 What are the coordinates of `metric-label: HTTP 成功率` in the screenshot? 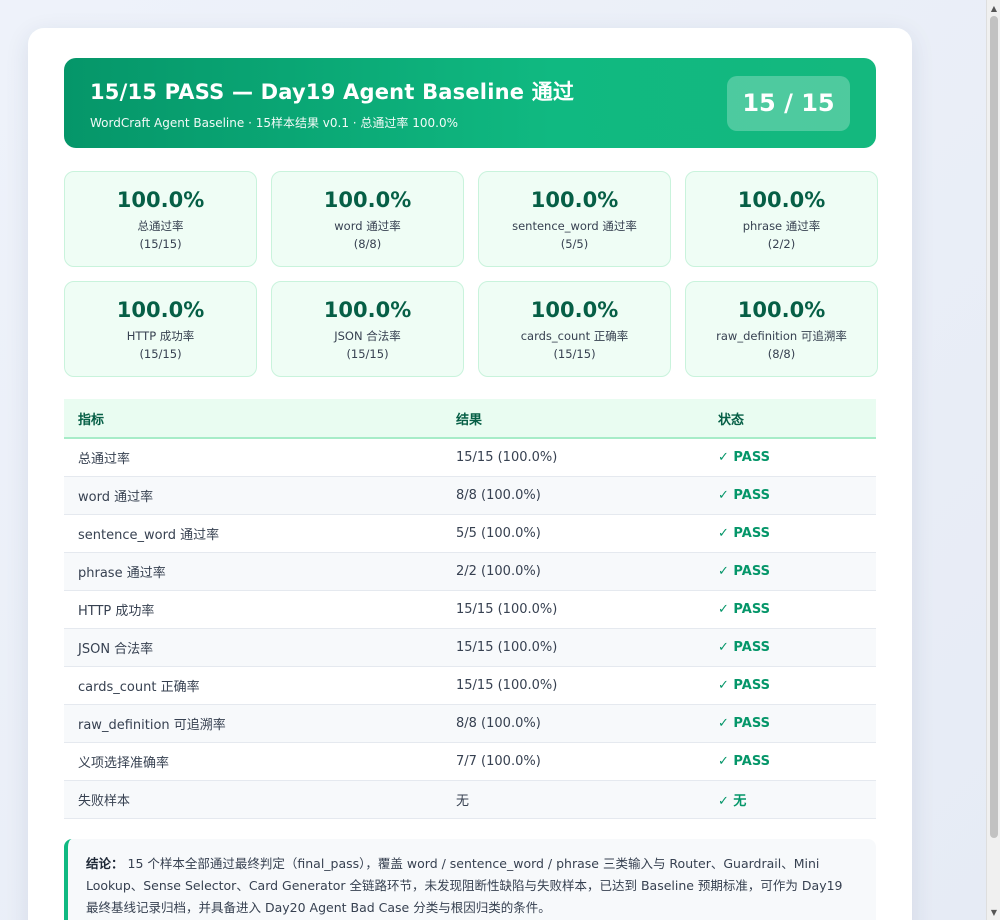 It's located at (160, 335).